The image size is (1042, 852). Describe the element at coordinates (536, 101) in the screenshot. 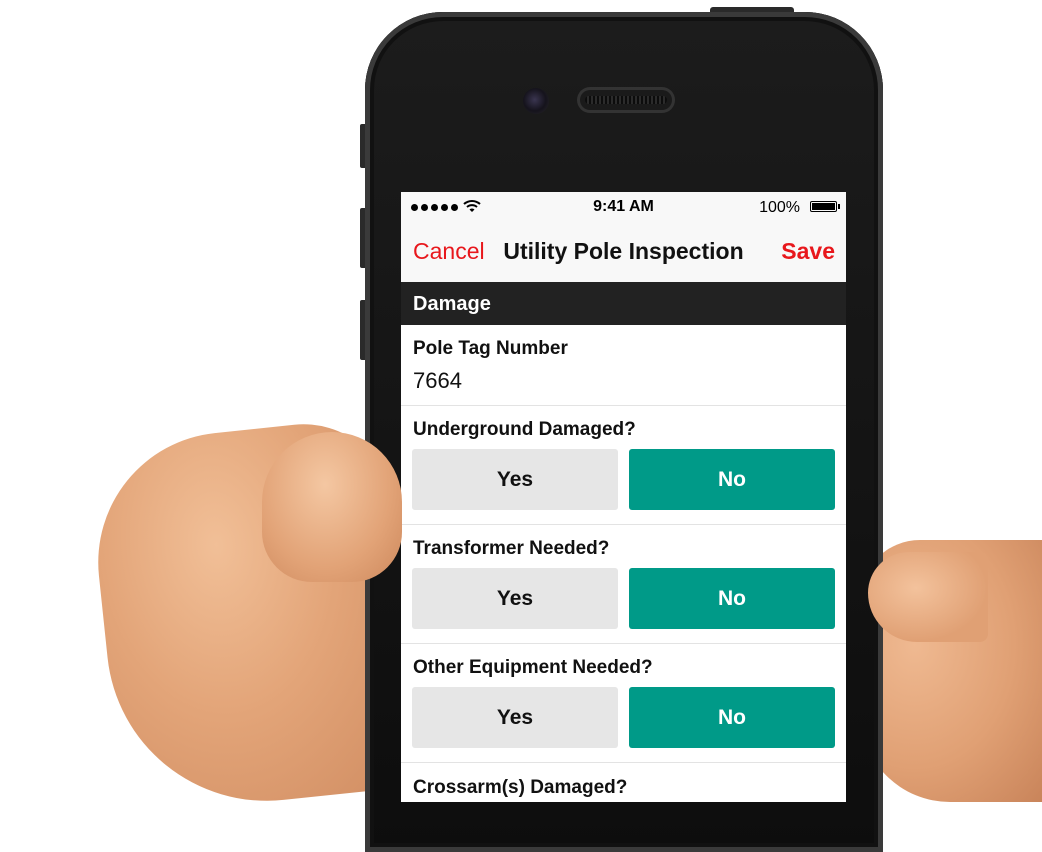

I see `front-camera-icon` at that location.